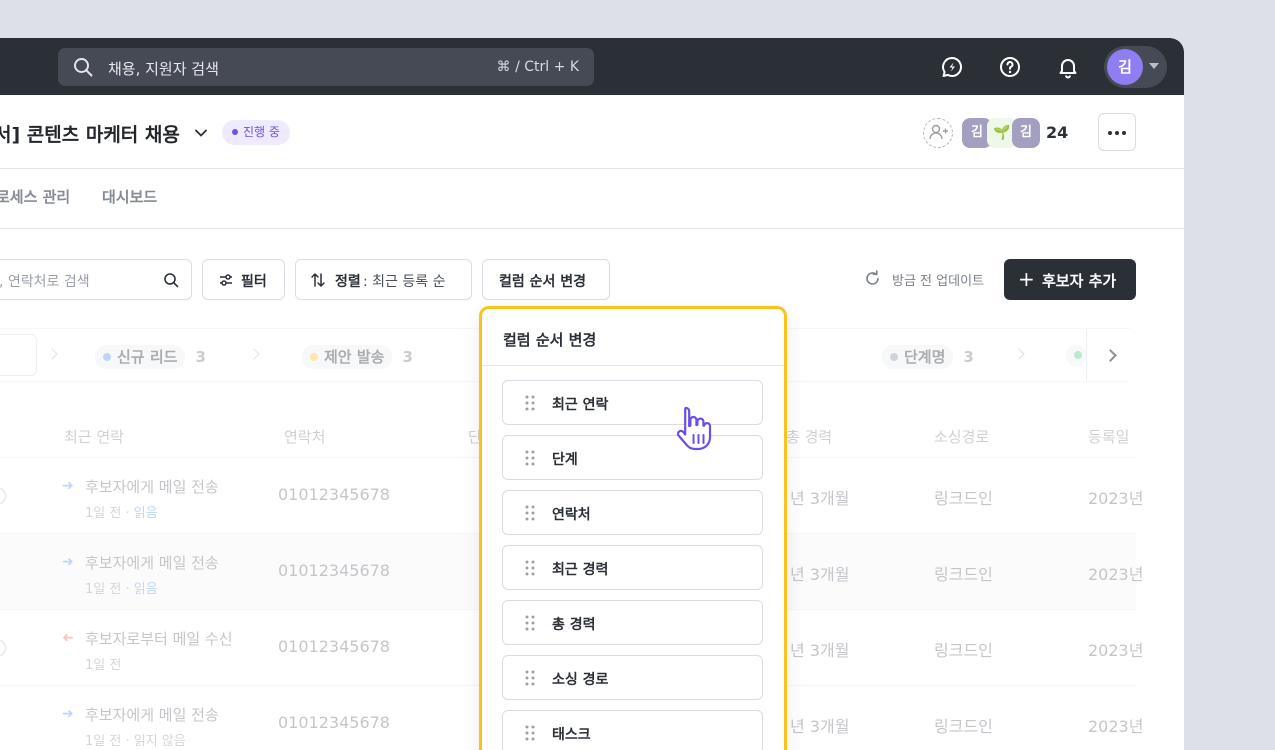  Describe the element at coordinates (632, 402) in the screenshot. I see `column-item-recent-contact: 최근 연락` at that location.